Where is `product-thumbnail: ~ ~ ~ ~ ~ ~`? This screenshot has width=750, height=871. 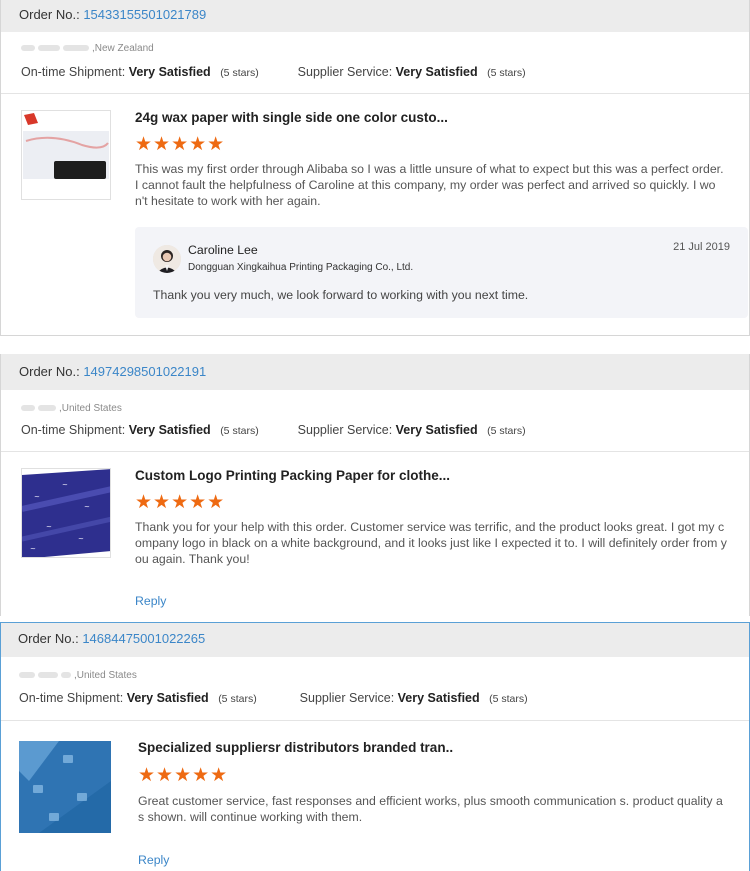
product-thumbnail: ~ ~ ~ ~ ~ ~ is located at coordinates (66, 513).